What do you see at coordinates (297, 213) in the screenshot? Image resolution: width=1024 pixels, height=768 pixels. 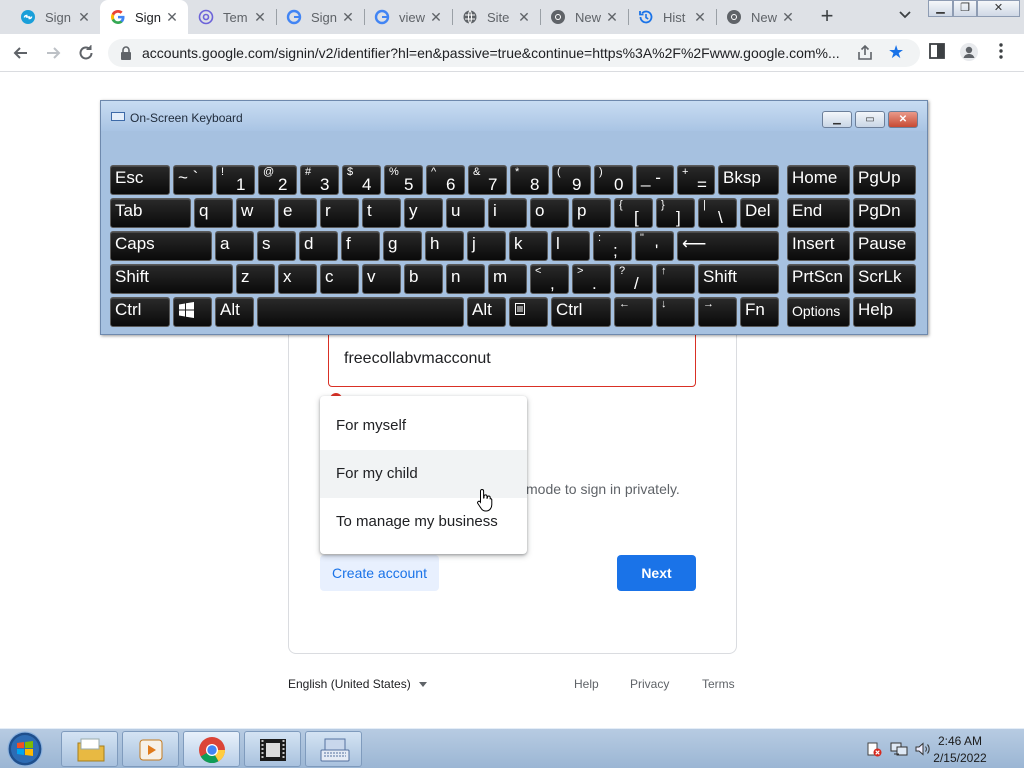 I see `key-e: e` at bounding box center [297, 213].